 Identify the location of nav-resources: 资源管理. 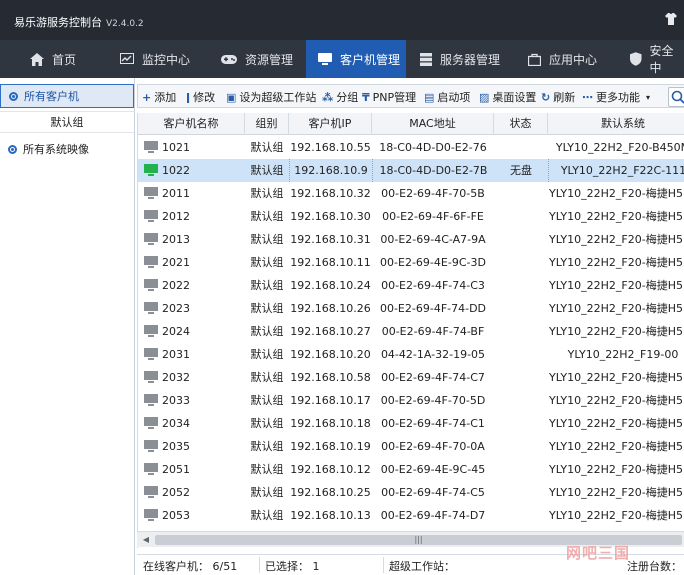
(257, 59).